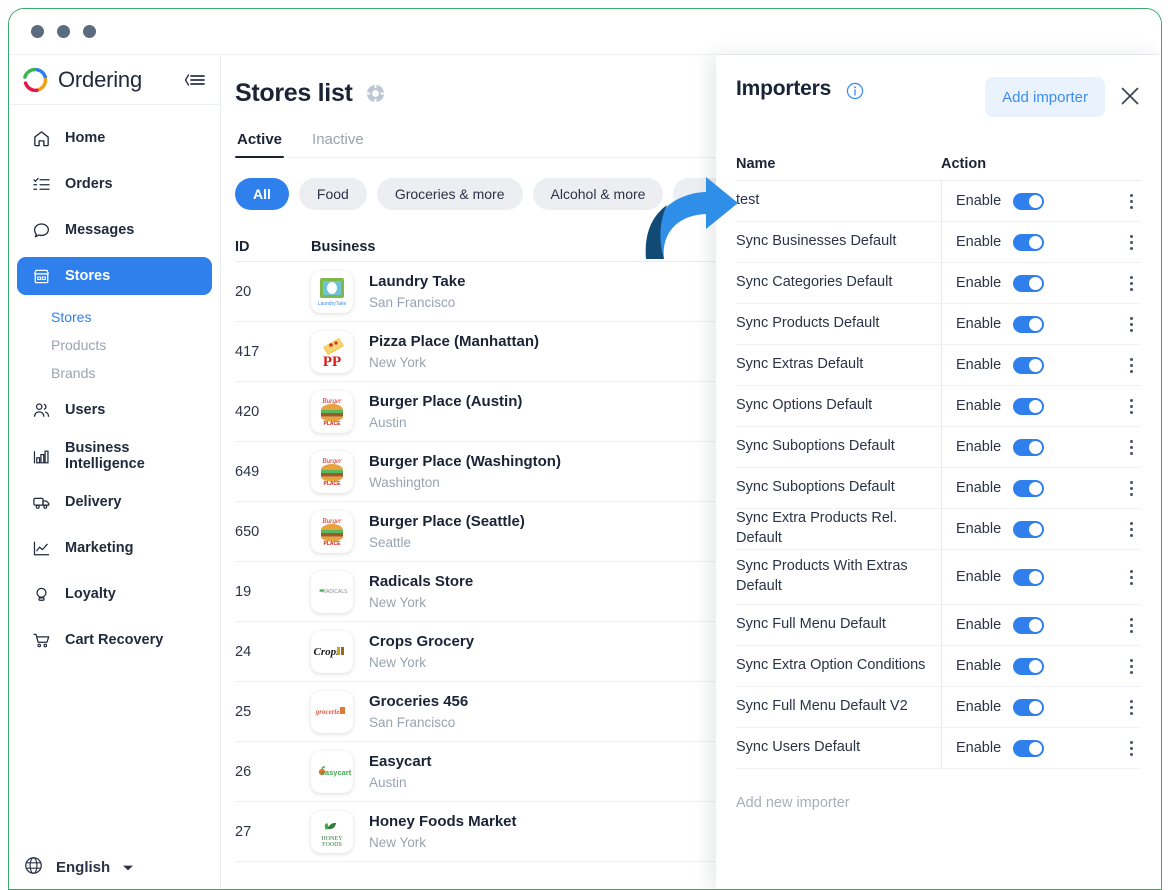  Describe the element at coordinates (938, 365) in the screenshot. I see `importer-row: Sync Extras Default Enable` at that location.